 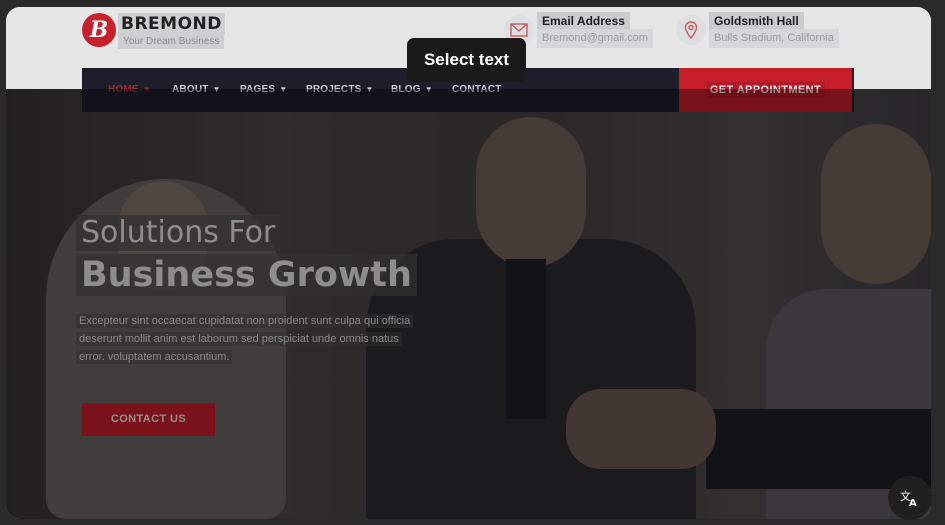 What do you see at coordinates (774, 38) in the screenshot?
I see `address-value: Bulls Stadium, California` at bounding box center [774, 38].